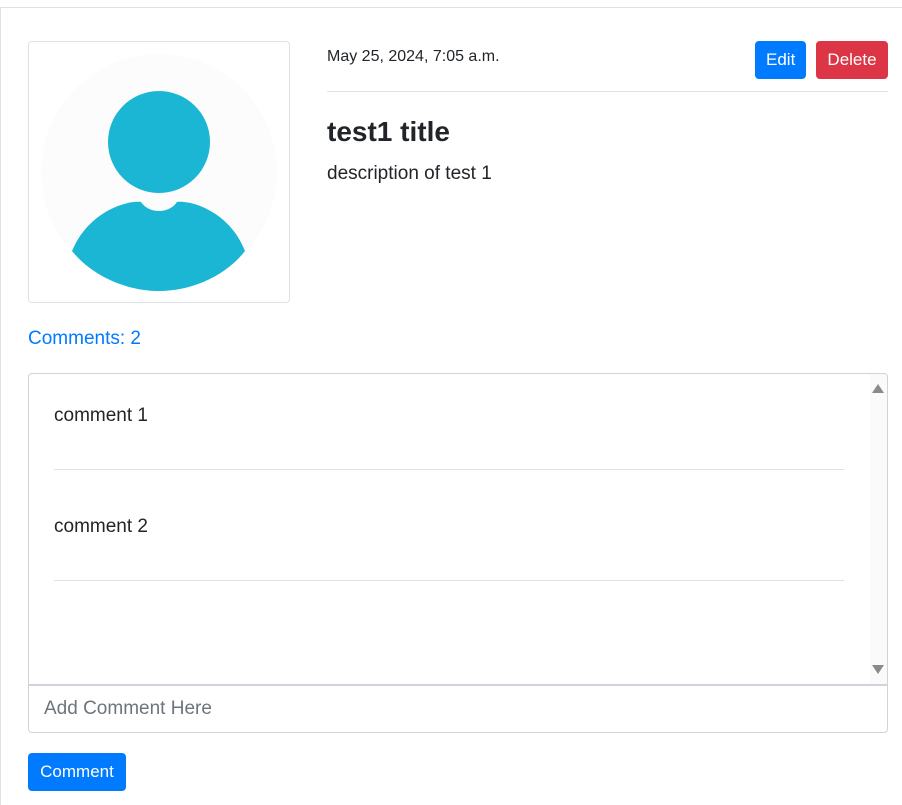 The image size is (902, 805). I want to click on comment-input, so click(458, 709).